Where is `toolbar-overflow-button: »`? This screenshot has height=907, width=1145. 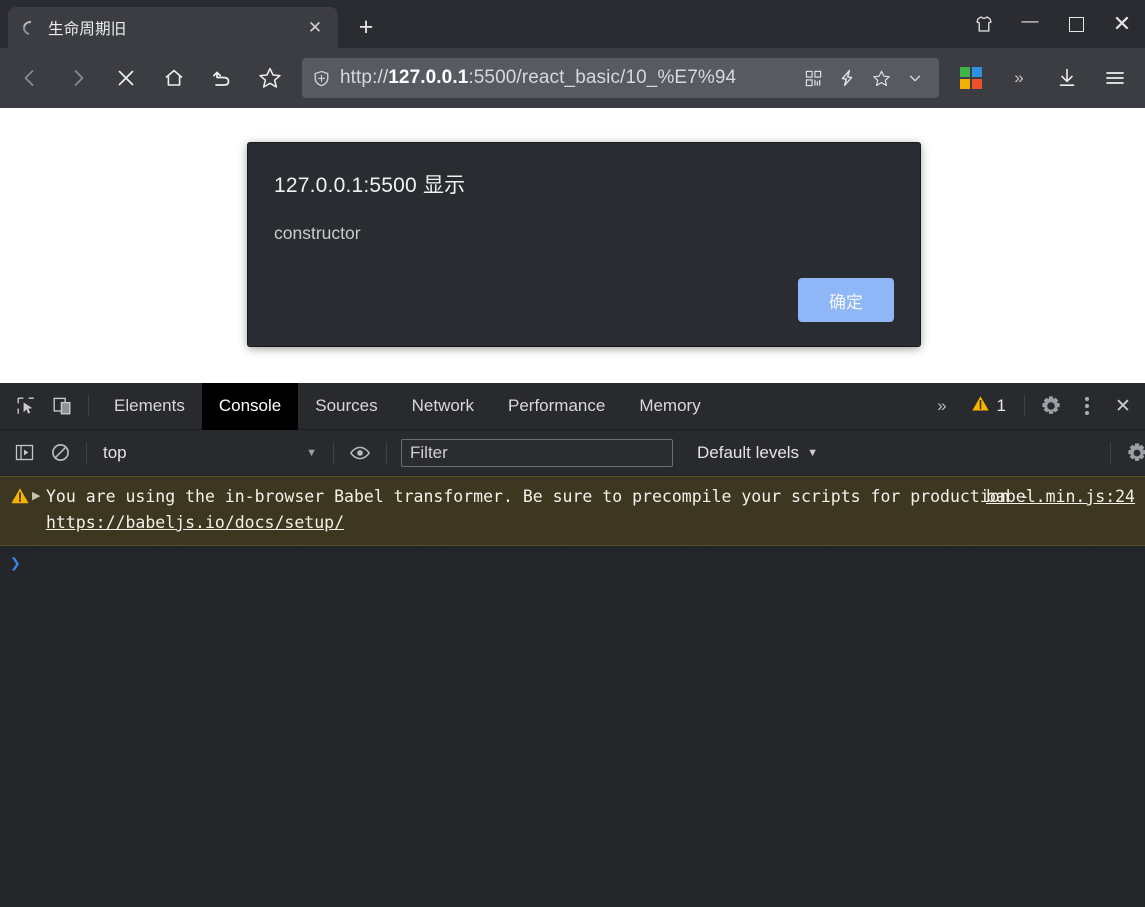
toolbar-overflow-button: » is located at coordinates (1019, 78).